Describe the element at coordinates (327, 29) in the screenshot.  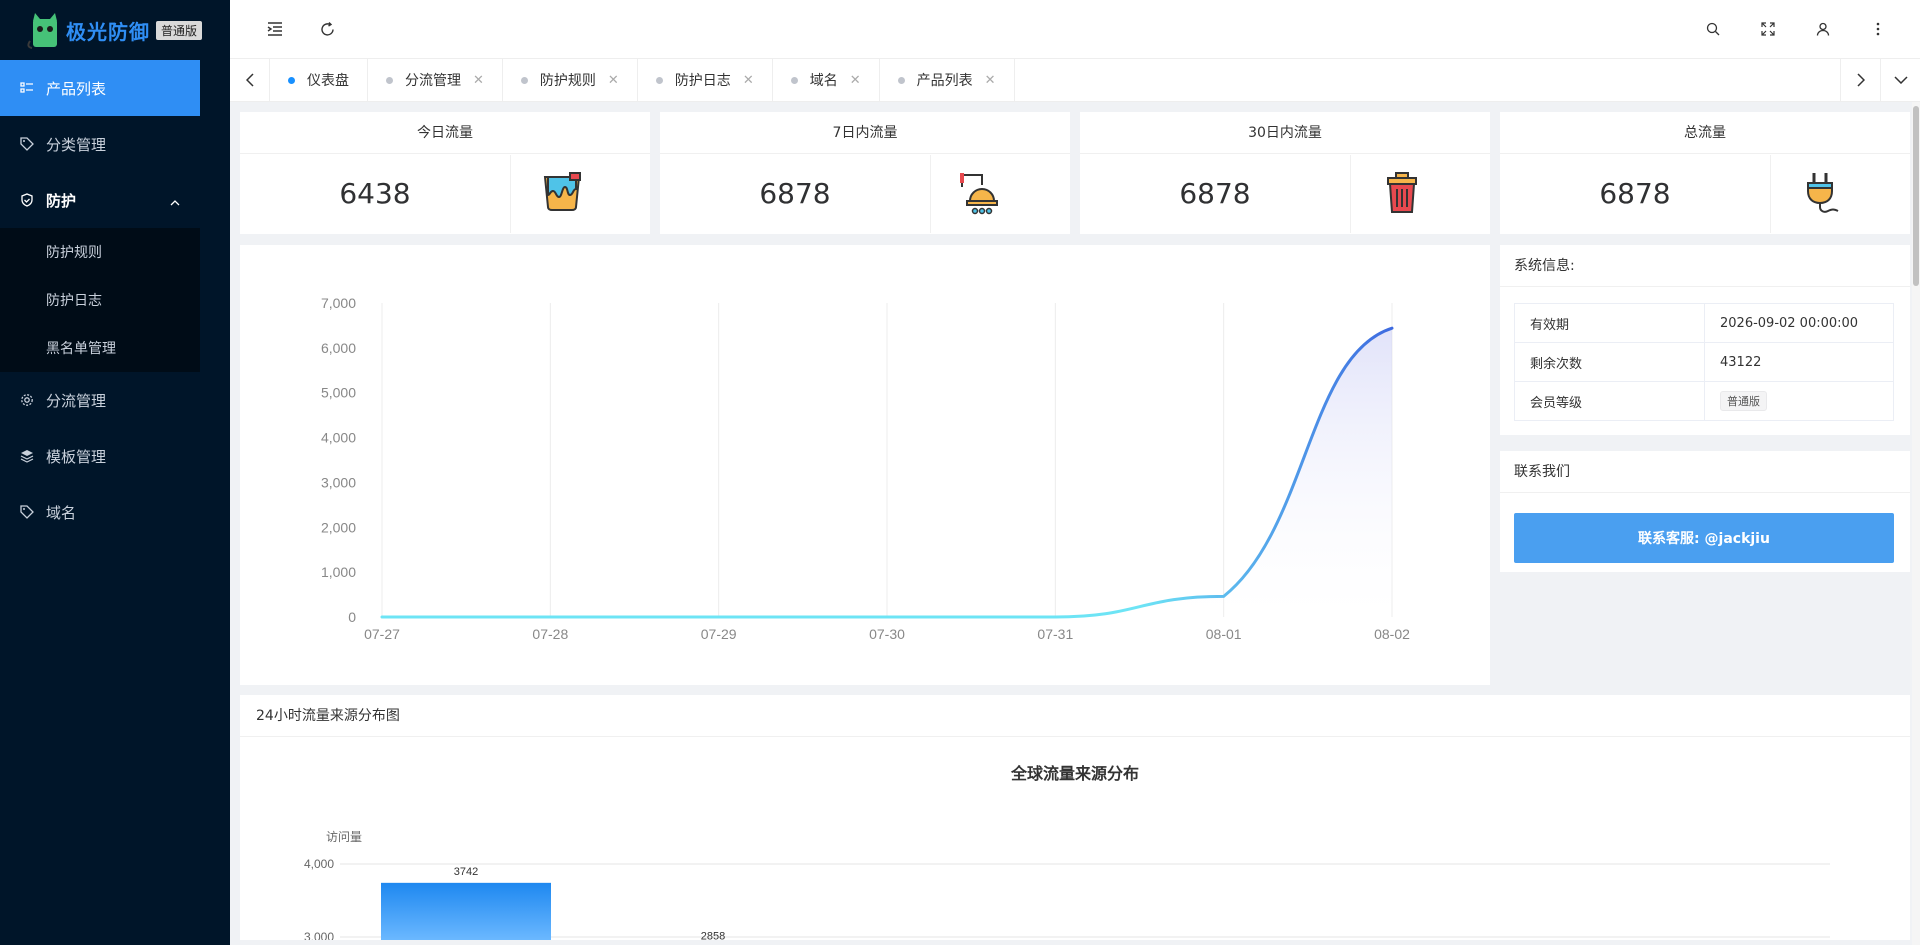
I see `refresh-icon` at that location.